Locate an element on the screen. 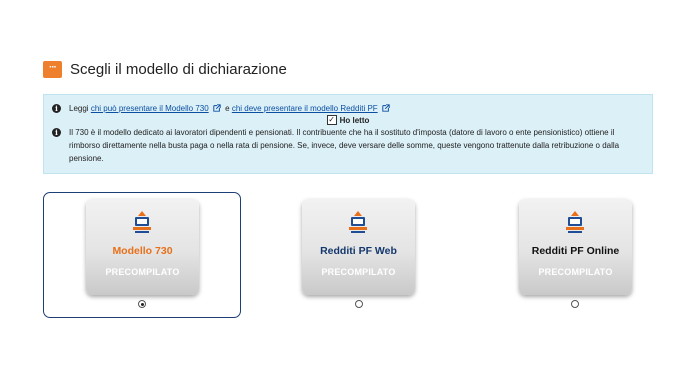 The height and width of the screenshot is (389, 700). card-title: Redditi PF Online is located at coordinates (575, 251).